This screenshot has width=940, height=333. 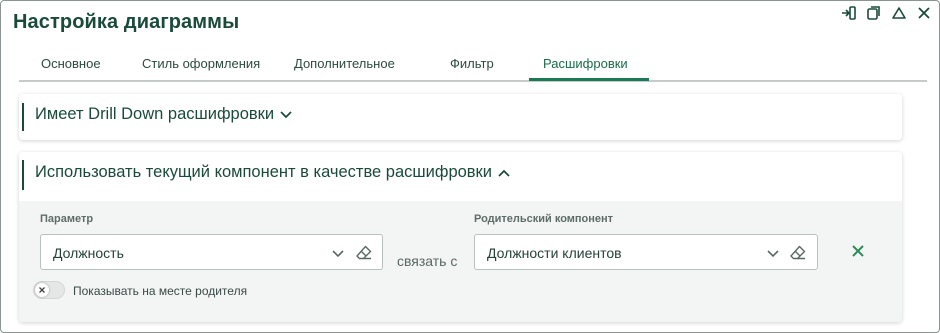 What do you see at coordinates (504, 172) in the screenshot?
I see `chevron-up-icon` at bounding box center [504, 172].